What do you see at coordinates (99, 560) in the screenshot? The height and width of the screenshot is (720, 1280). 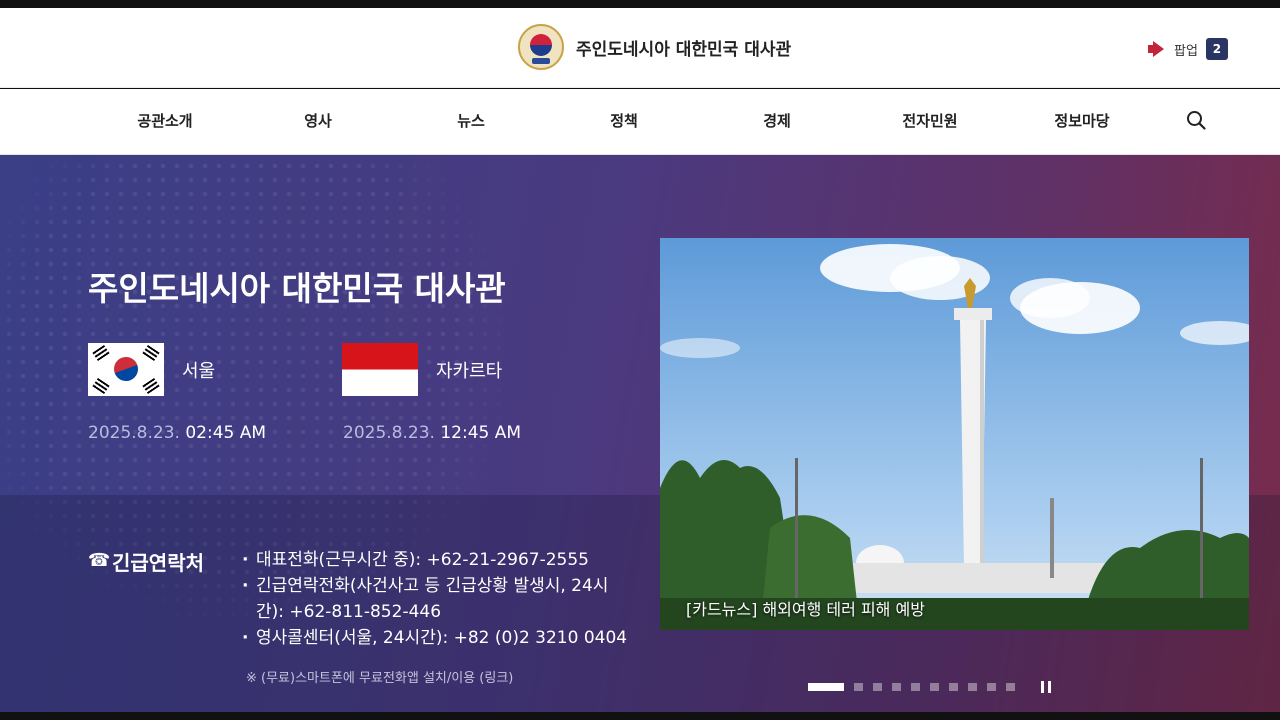 I see `phone-icon` at bounding box center [99, 560].